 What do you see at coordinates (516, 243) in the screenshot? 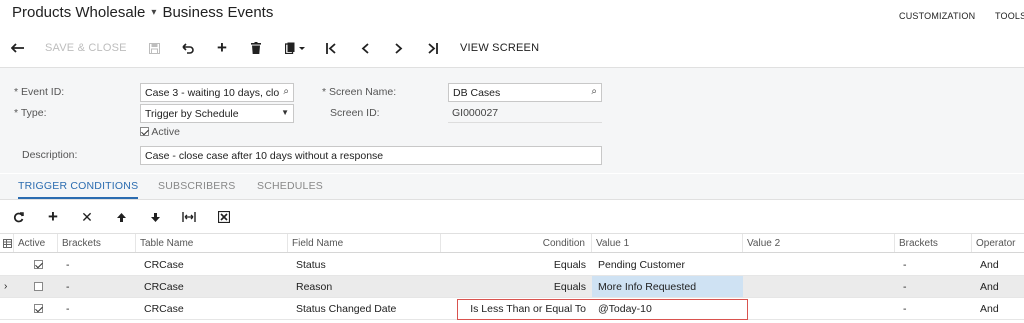
I see `col-condition: Condition` at bounding box center [516, 243].